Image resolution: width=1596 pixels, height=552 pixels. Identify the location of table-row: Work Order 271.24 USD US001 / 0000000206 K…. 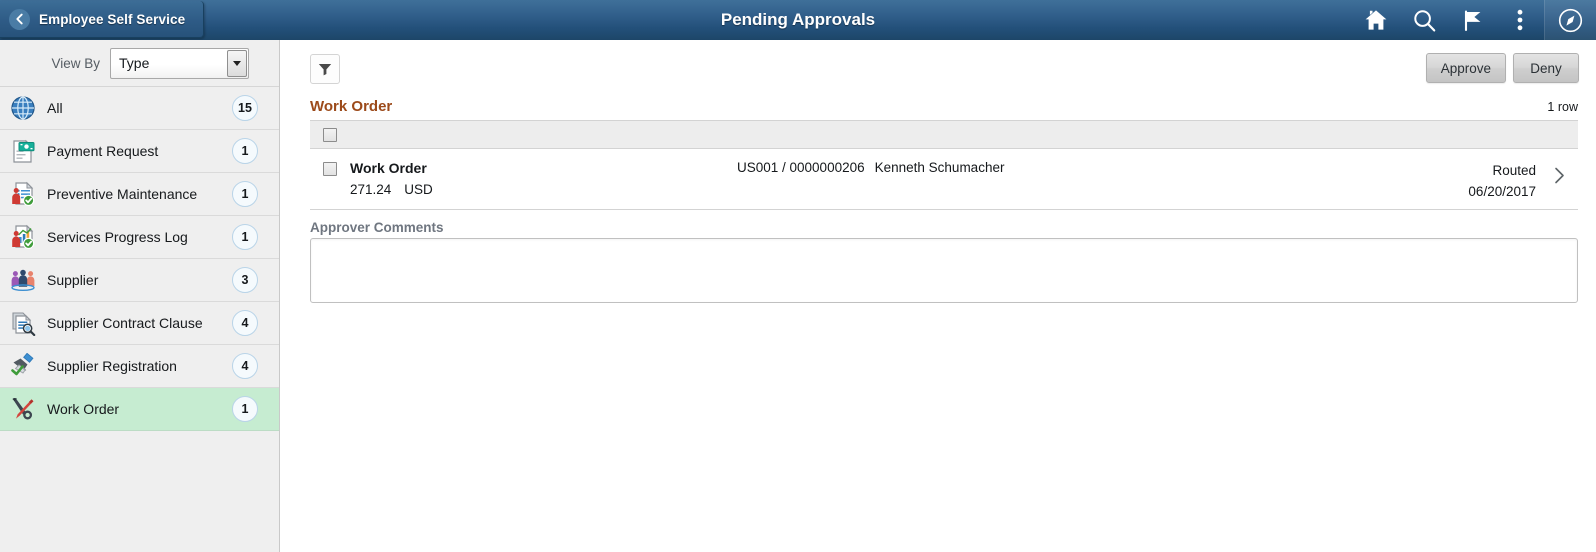
(944, 179).